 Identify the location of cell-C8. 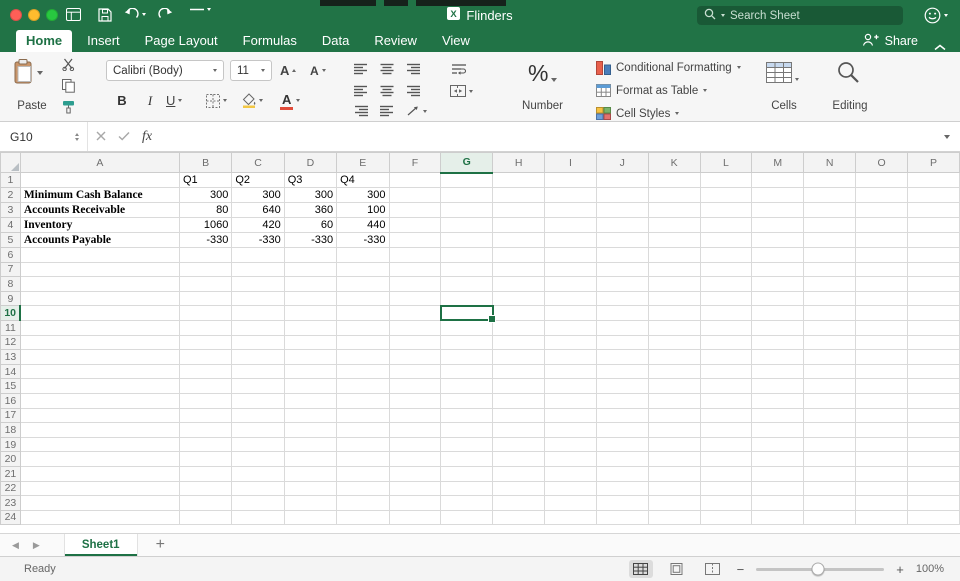
(258, 284).